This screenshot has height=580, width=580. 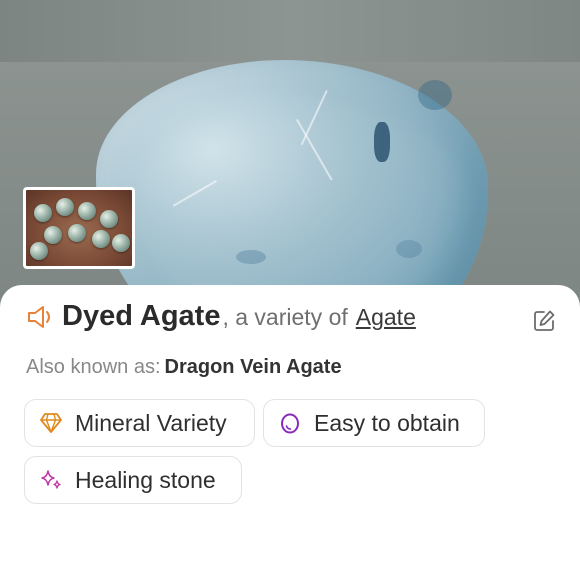 I want to click on specimen-thumbnail, so click(x=79, y=228).